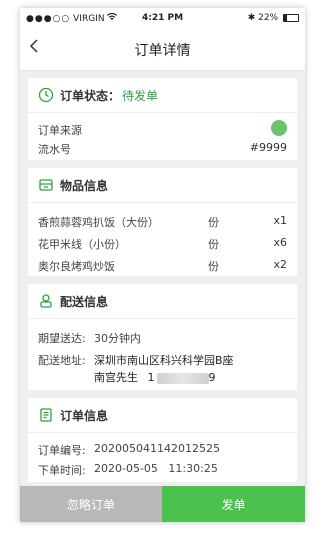 This screenshot has height=550, width=325. Describe the element at coordinates (62, 450) in the screenshot. I see `order-number-label: 订单编号:` at that location.